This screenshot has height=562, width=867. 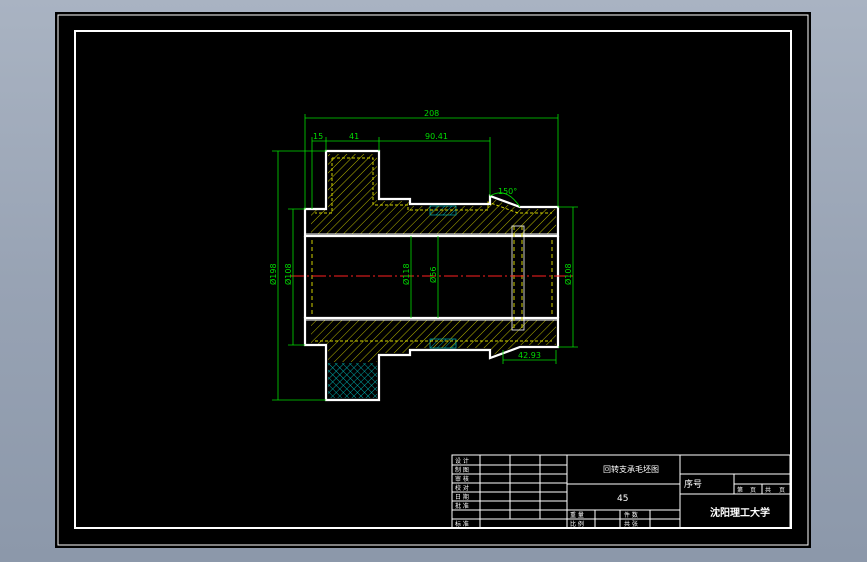 What do you see at coordinates (431, 113) in the screenshot?
I see `dim-overall-length: 208` at bounding box center [431, 113].